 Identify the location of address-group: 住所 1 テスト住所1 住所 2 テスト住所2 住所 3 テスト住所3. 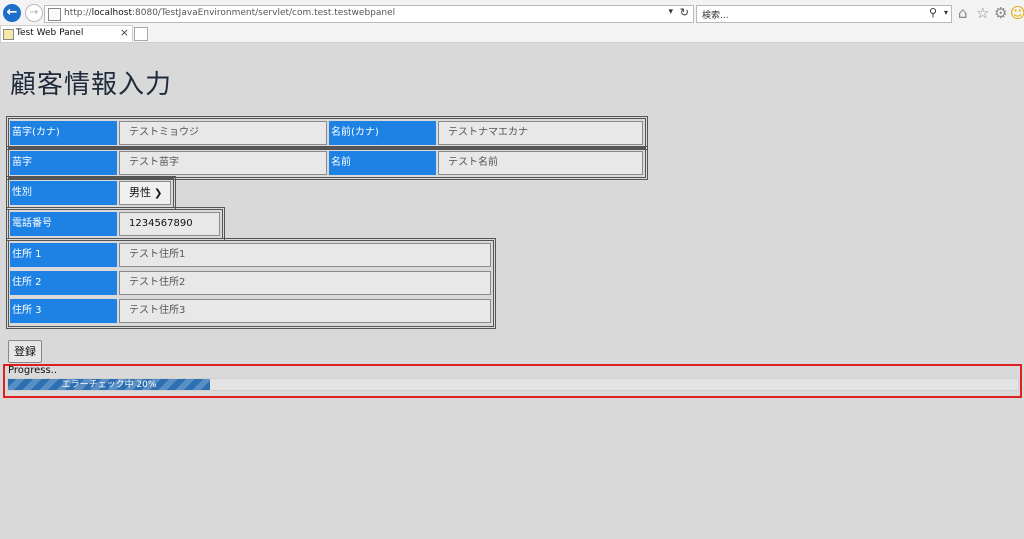
(251, 283).